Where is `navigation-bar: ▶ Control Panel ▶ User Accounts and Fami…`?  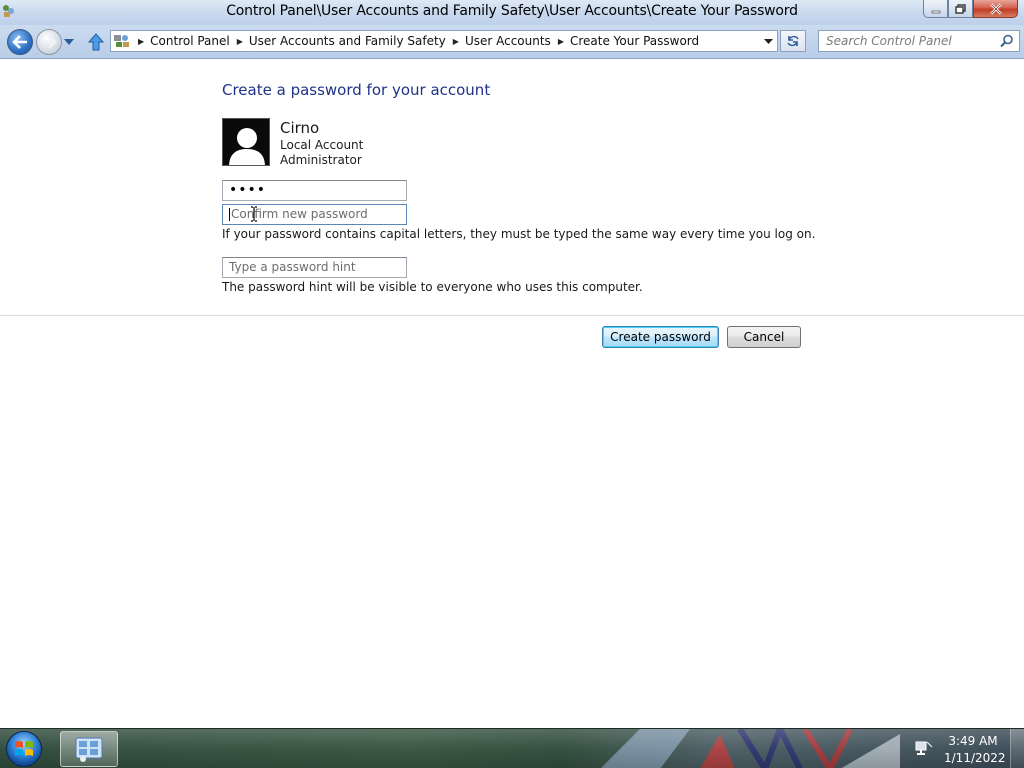 navigation-bar: ▶ Control Panel ▶ User Accounts and Fami… is located at coordinates (512, 42).